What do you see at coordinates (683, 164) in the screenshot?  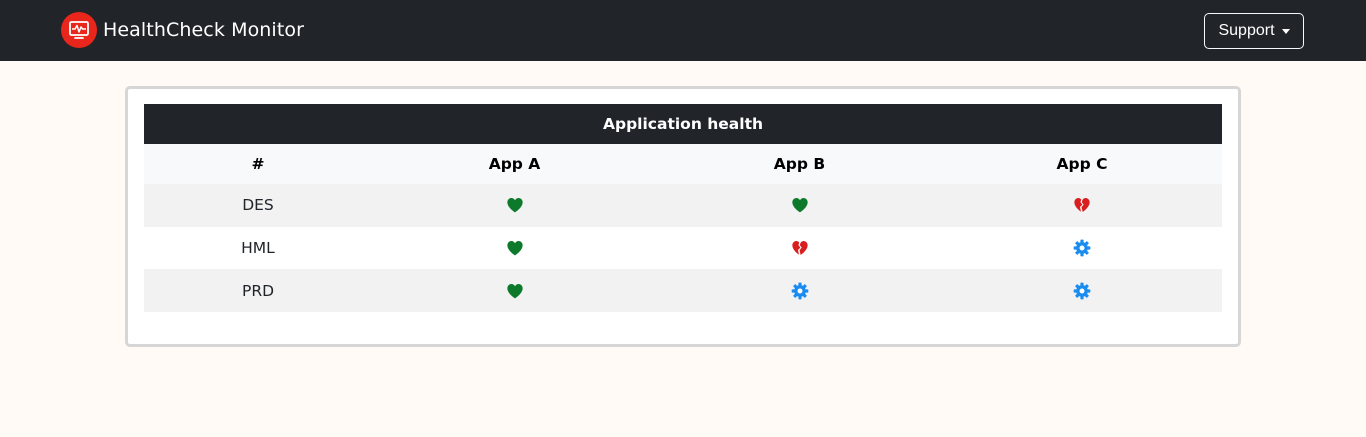 I see `table-header-row: # App A App B App C` at bounding box center [683, 164].